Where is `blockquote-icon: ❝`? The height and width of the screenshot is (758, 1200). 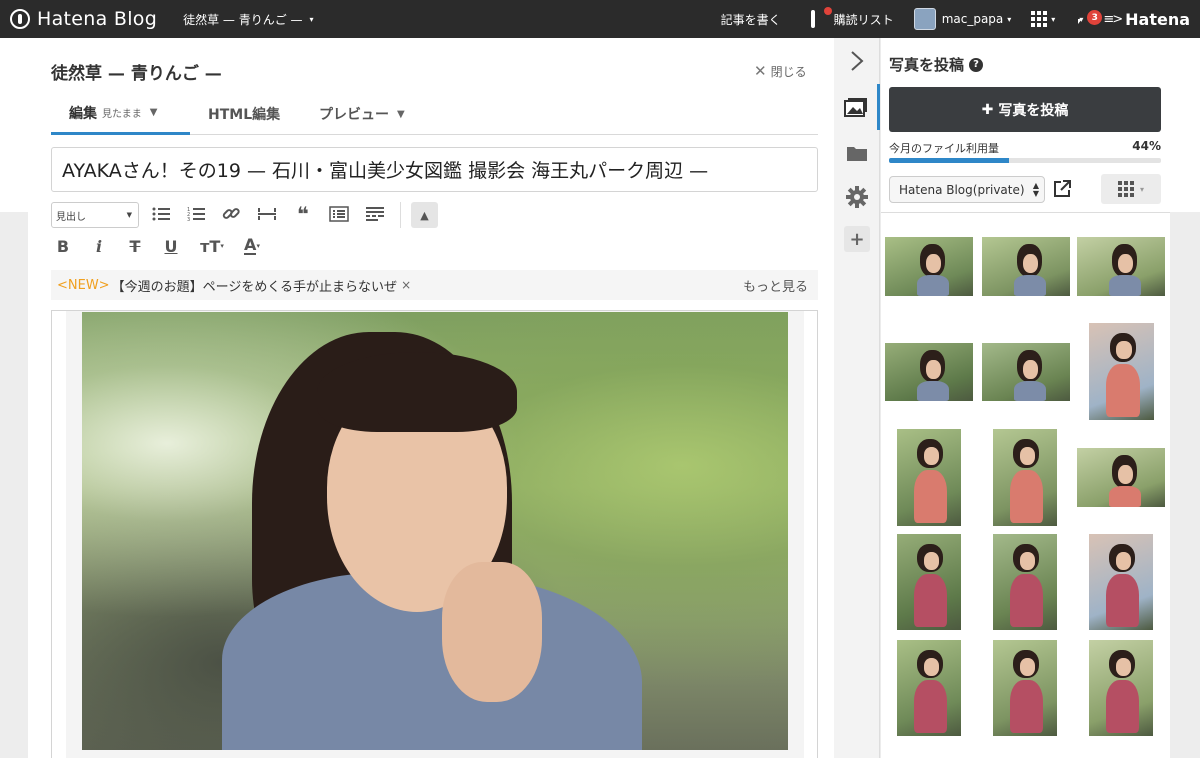
blockquote-icon: ❝ is located at coordinates (303, 214).